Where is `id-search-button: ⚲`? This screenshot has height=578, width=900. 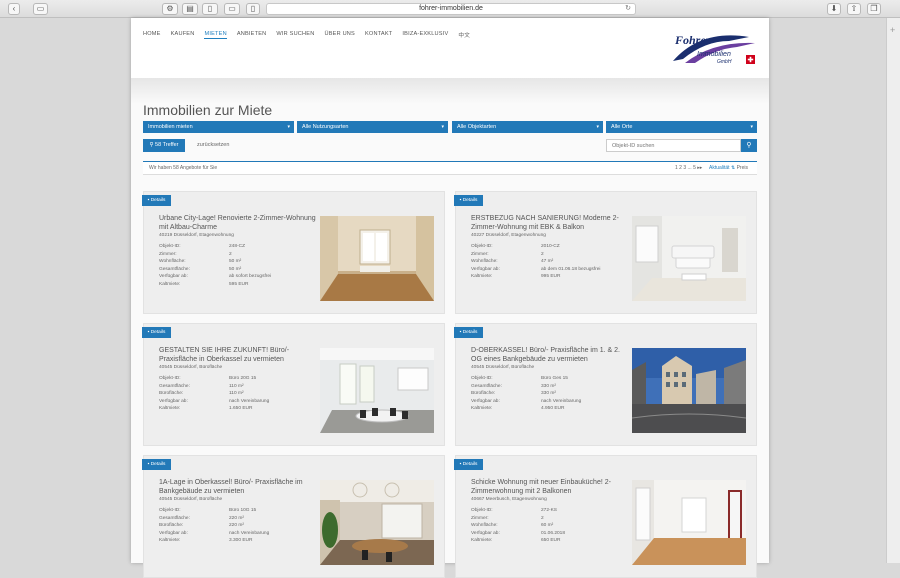
id-search-button: ⚲ is located at coordinates (749, 145).